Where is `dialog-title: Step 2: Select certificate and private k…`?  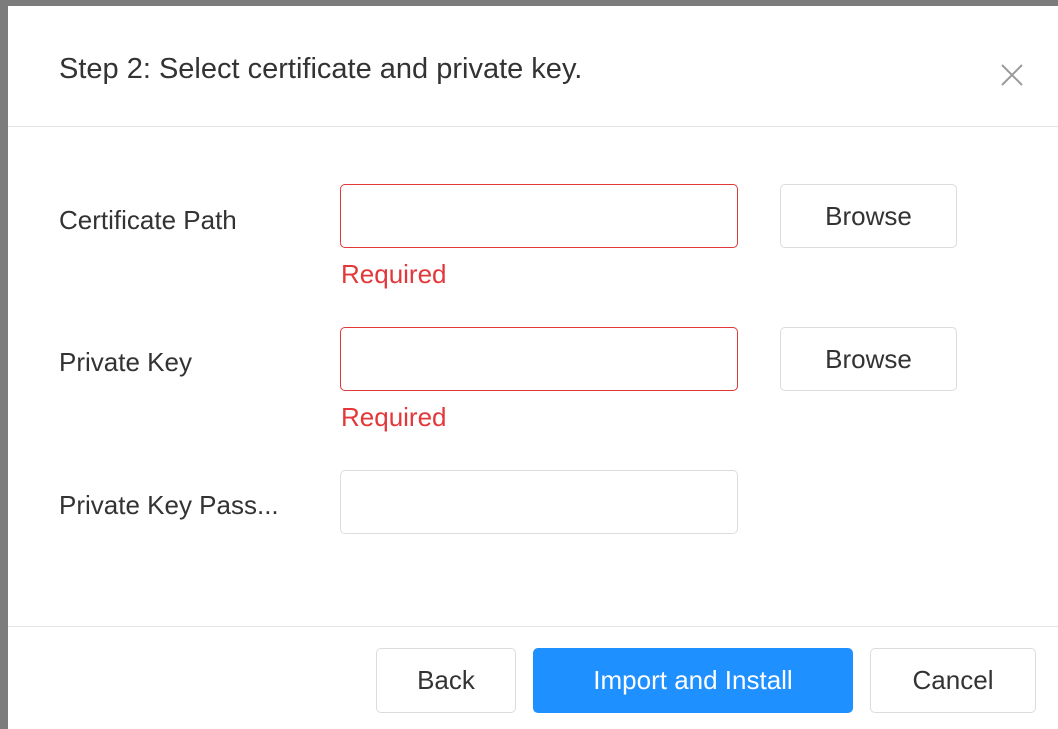 dialog-title: Step 2: Select certificate and private k… is located at coordinates (321, 69).